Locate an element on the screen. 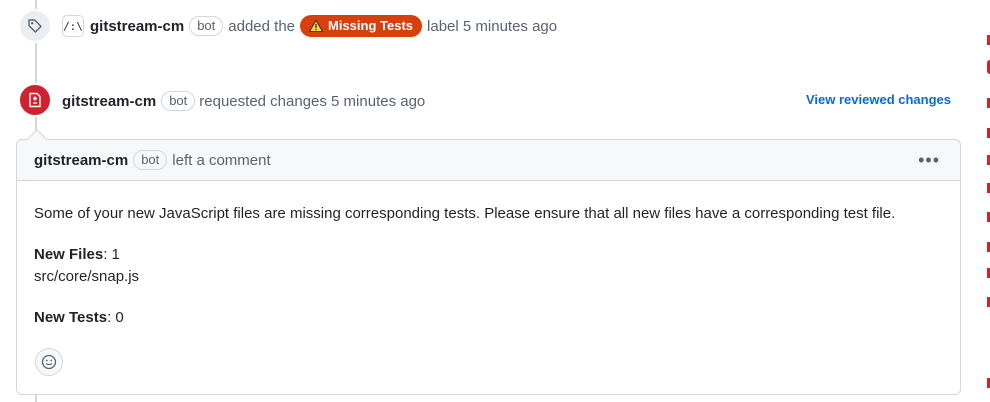 This screenshot has width=990, height=402. comment-action-text: left a comment is located at coordinates (221, 160).